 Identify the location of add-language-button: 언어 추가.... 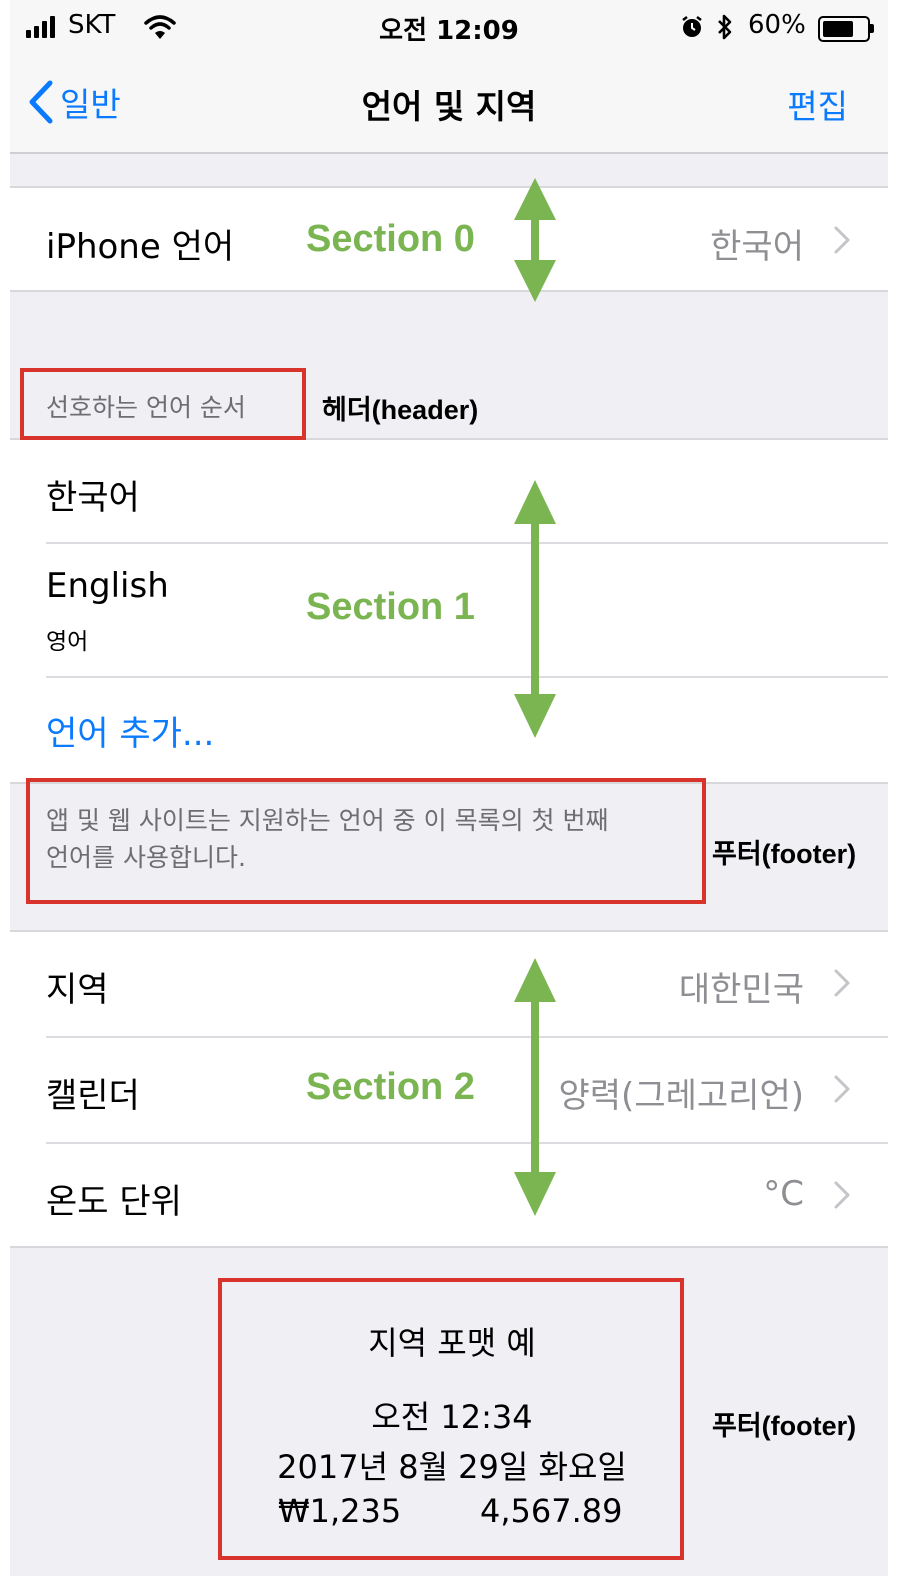
(449, 730).